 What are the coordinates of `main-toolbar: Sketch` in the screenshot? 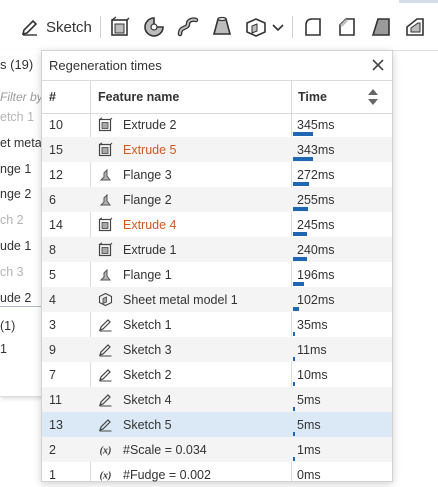 It's located at (219, 25).